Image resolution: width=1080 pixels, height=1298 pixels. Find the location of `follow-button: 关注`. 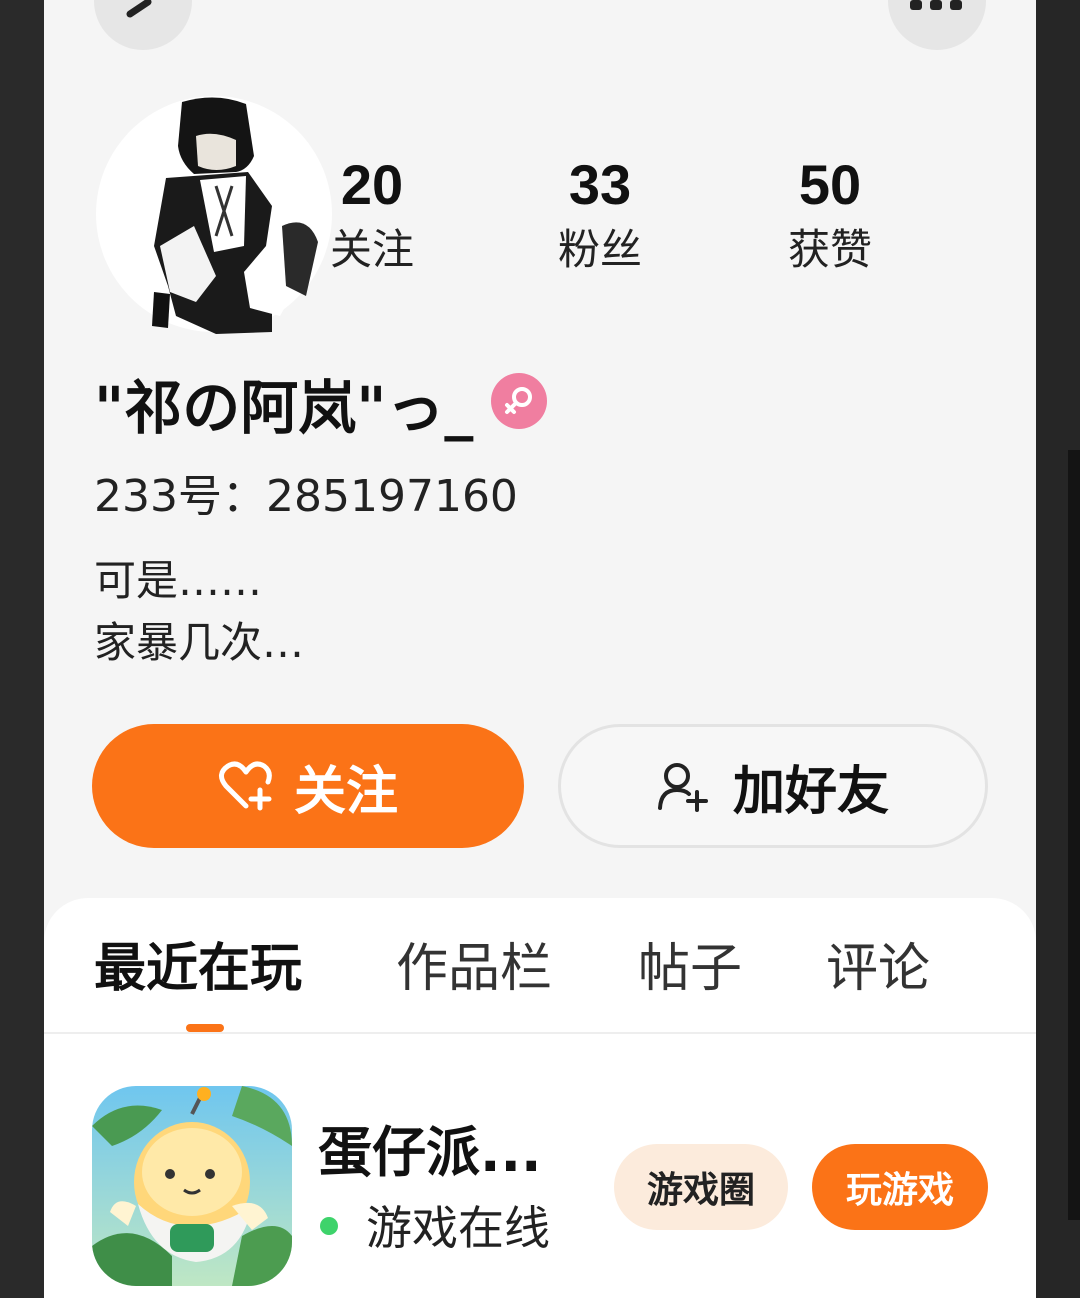

follow-button: 关注 is located at coordinates (308, 786).